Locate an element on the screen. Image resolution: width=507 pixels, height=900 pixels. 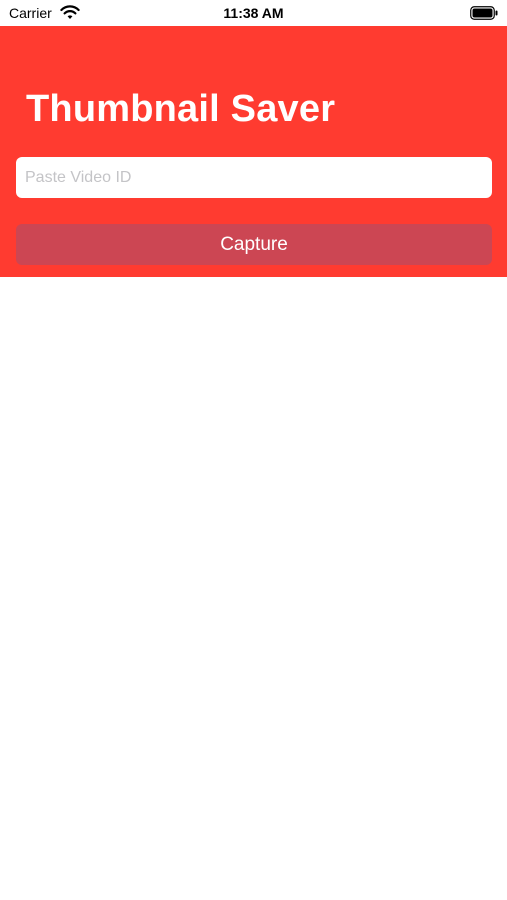
capture-button: Capture is located at coordinates (254, 244).